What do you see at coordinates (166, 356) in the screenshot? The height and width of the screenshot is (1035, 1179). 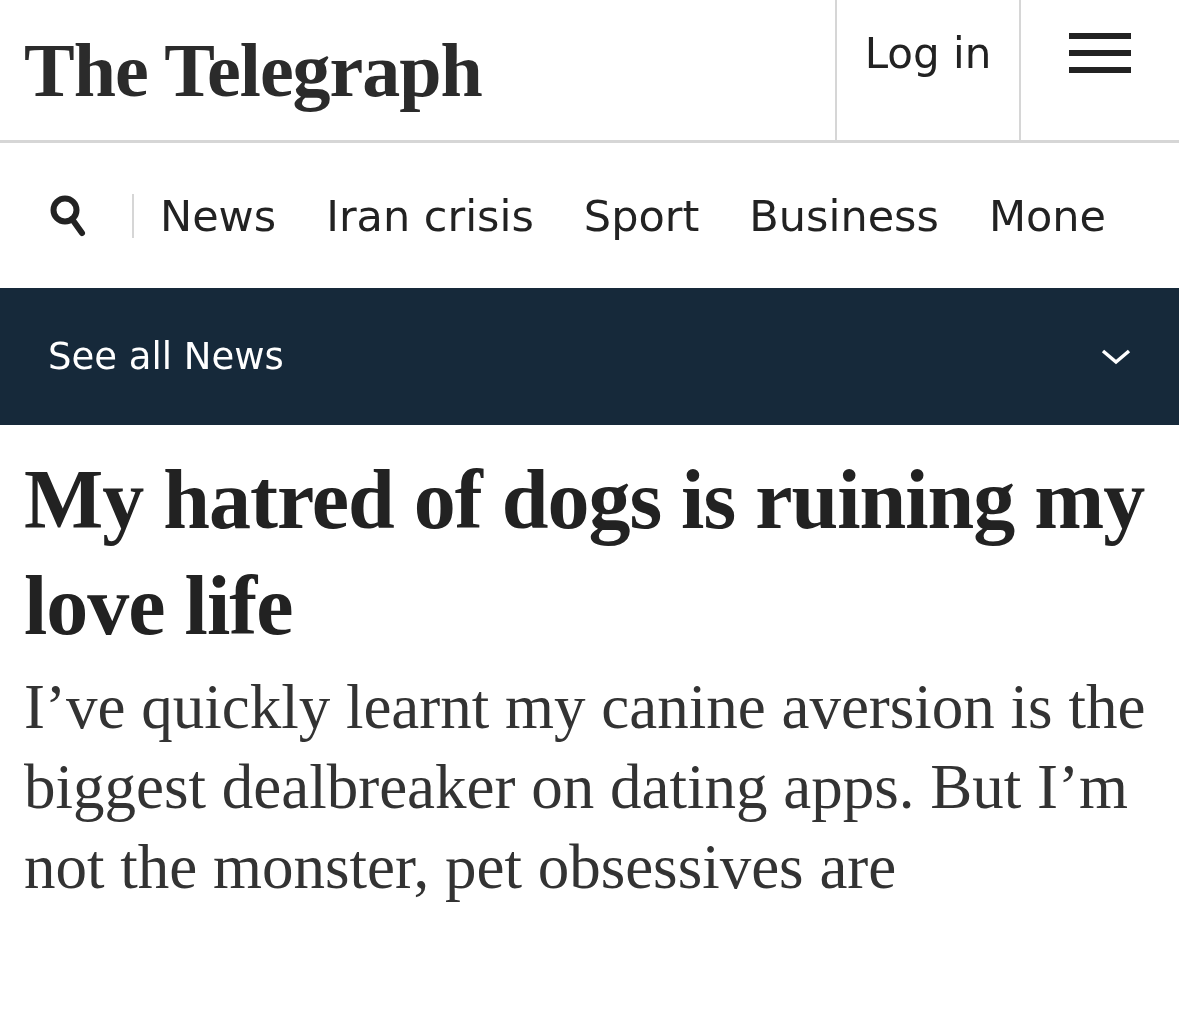 I see `section-label: See all News` at bounding box center [166, 356].